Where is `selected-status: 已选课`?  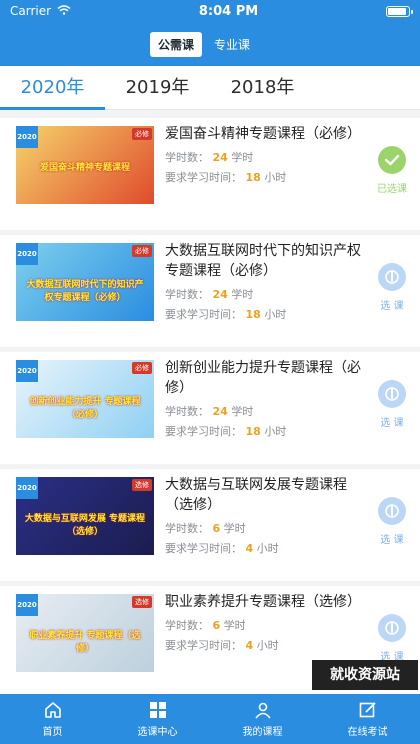
selected-status: 已选课 is located at coordinates (392, 170).